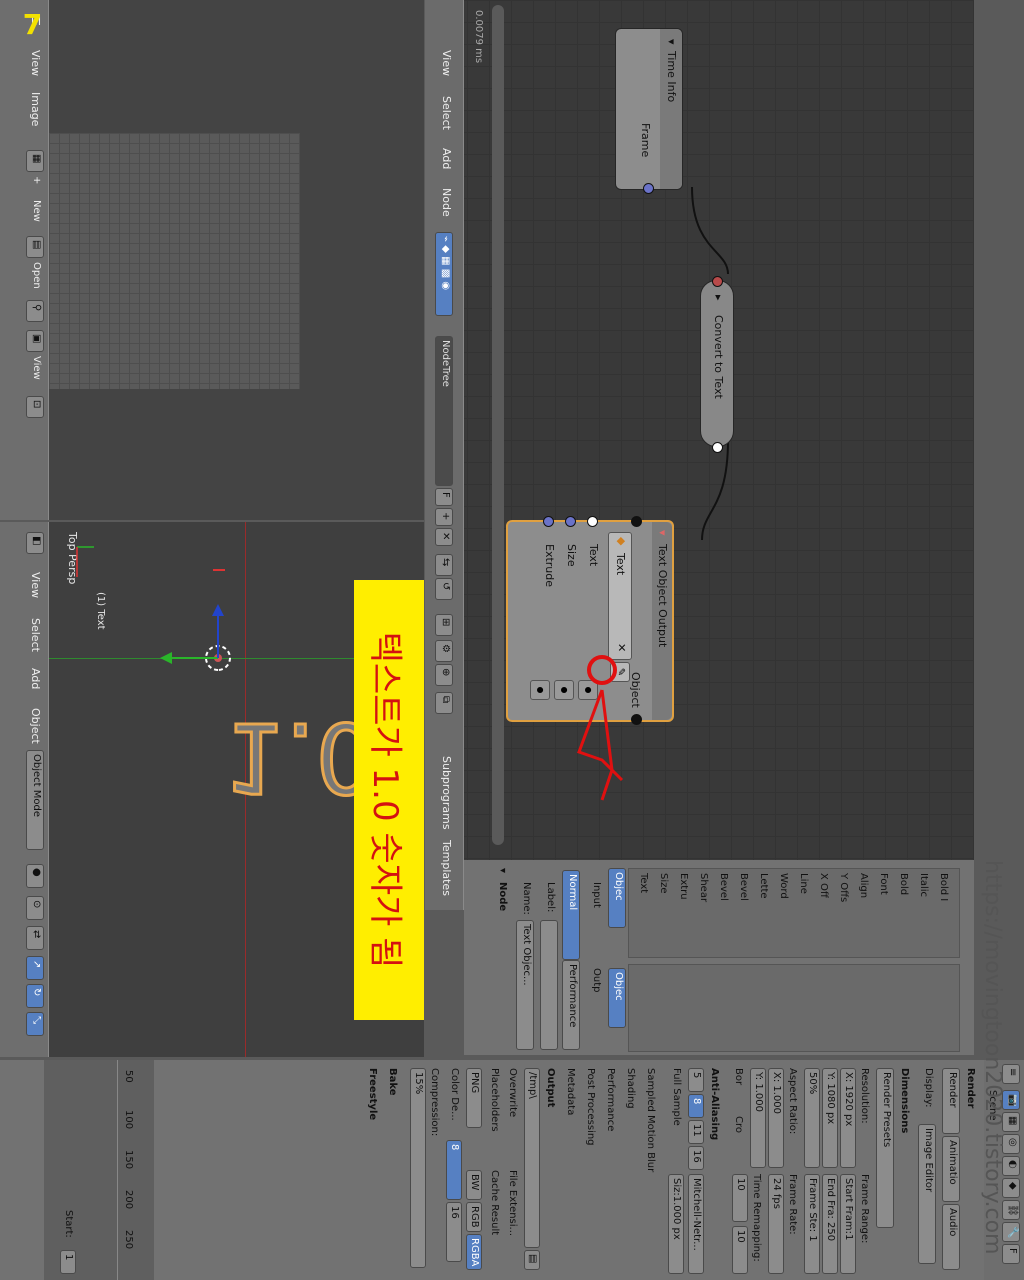 The image size is (1024, 1280). Describe the element at coordinates (494, 1100) in the screenshot. I see `placeholders-checkbox: Placeholders` at that location.